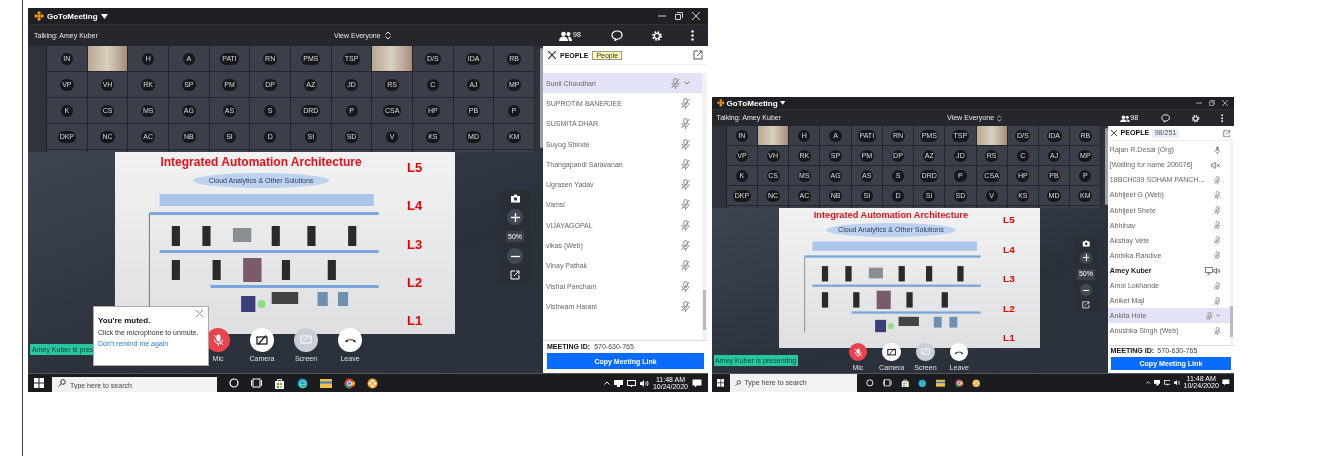  Describe the element at coordinates (687, 83) in the screenshot. I see `chevron-down-icon` at that location.